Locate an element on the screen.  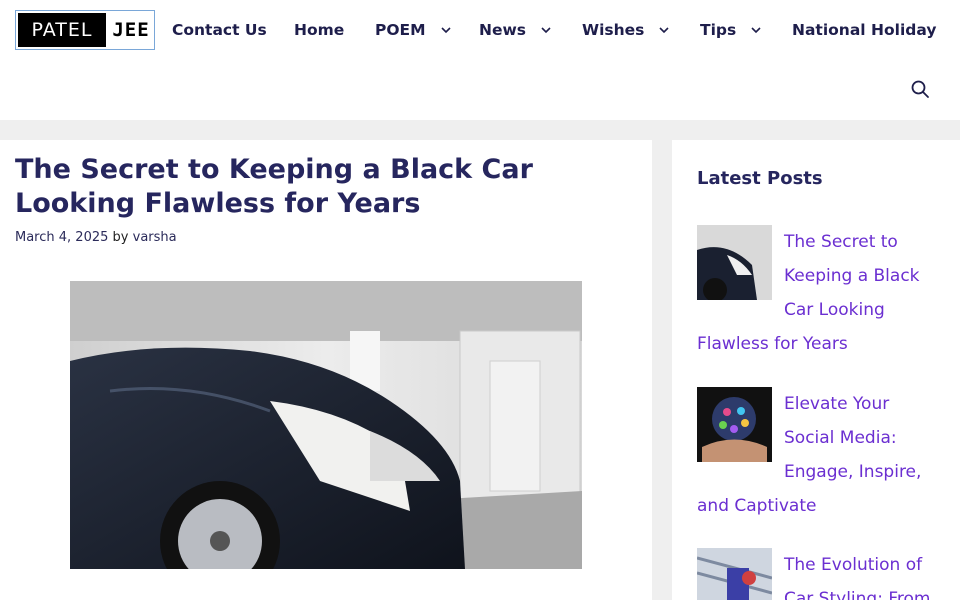
post-author: varsha is located at coordinates (155, 237).